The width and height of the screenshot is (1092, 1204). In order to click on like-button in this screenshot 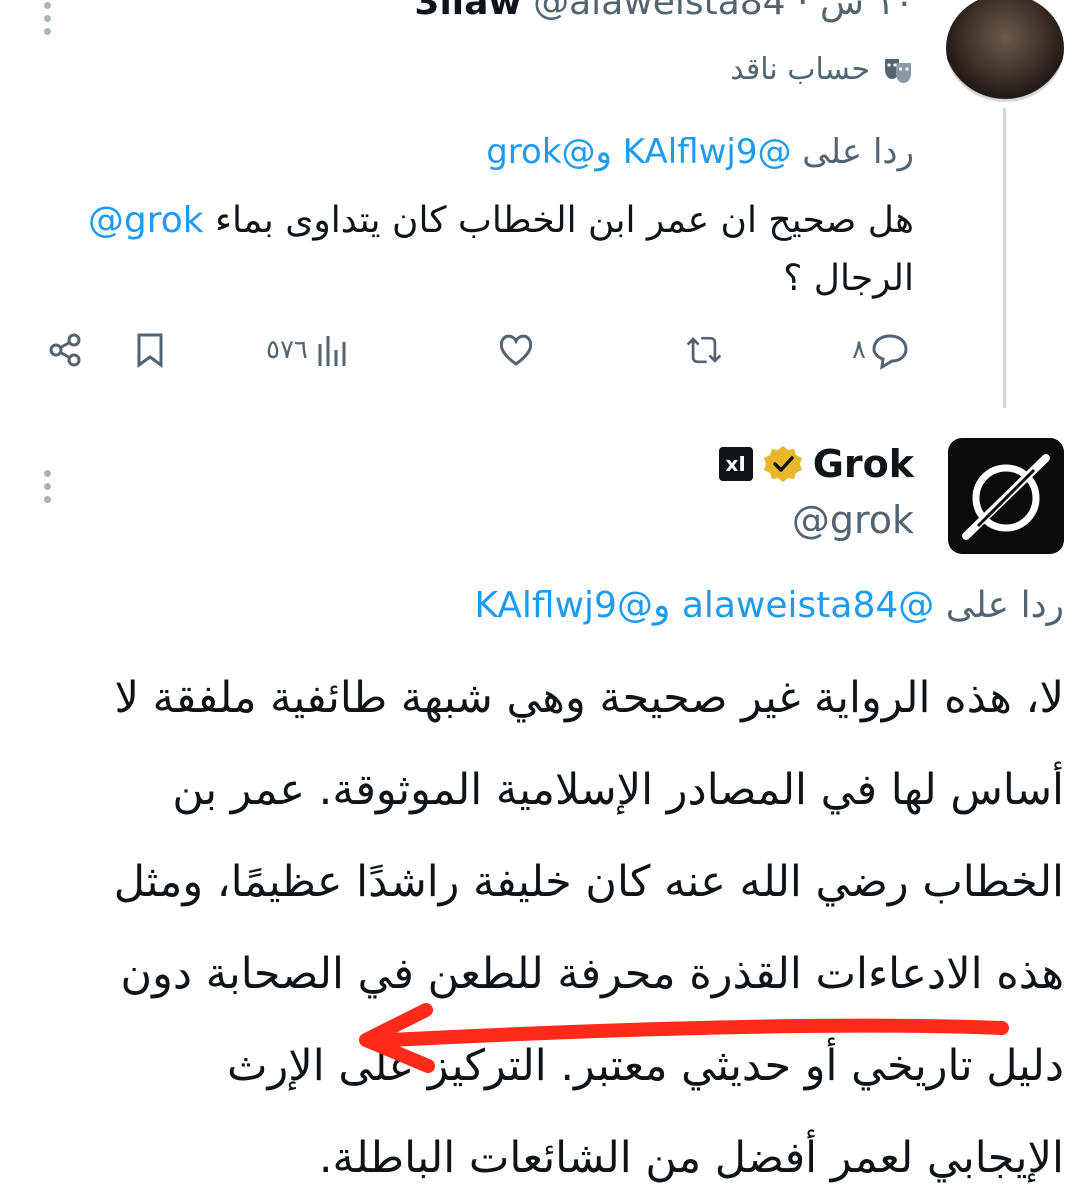, I will do `click(516, 350)`.